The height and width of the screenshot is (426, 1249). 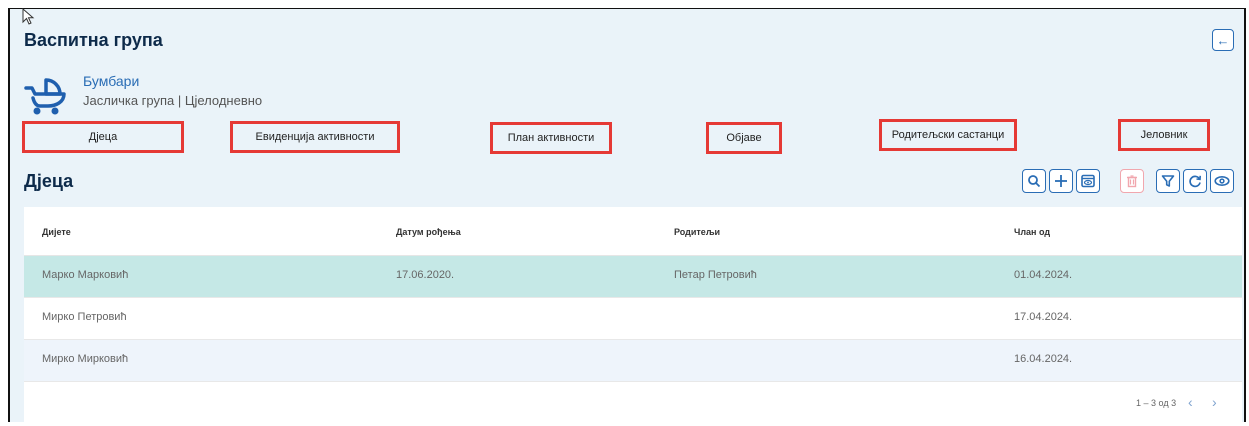 What do you see at coordinates (1043, 275) in the screenshot?
I see `cell-member-since: 01.04.2024.` at bounding box center [1043, 275].